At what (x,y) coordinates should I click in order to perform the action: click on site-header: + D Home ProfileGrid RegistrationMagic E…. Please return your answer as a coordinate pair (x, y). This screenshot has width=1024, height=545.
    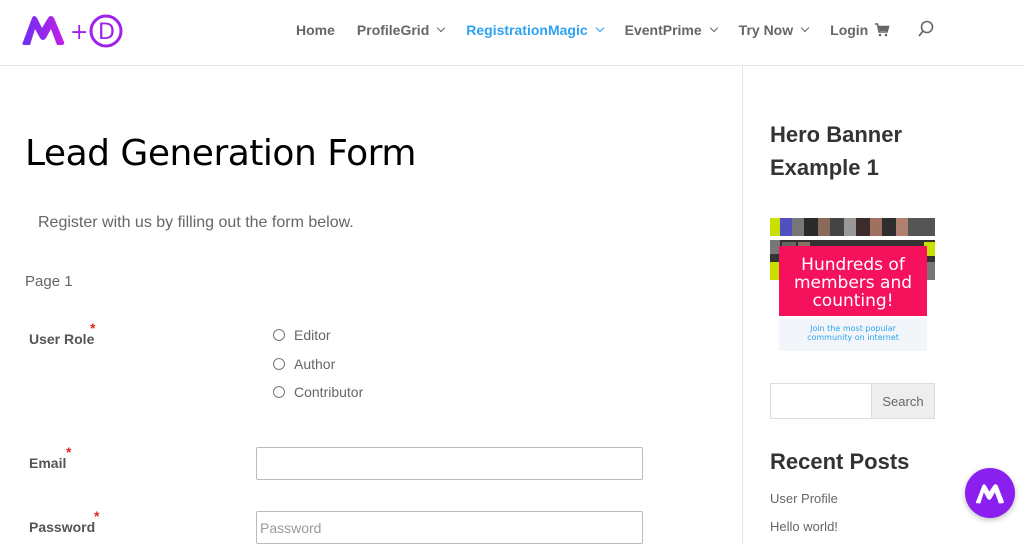
    Looking at the image, I should click on (512, 33).